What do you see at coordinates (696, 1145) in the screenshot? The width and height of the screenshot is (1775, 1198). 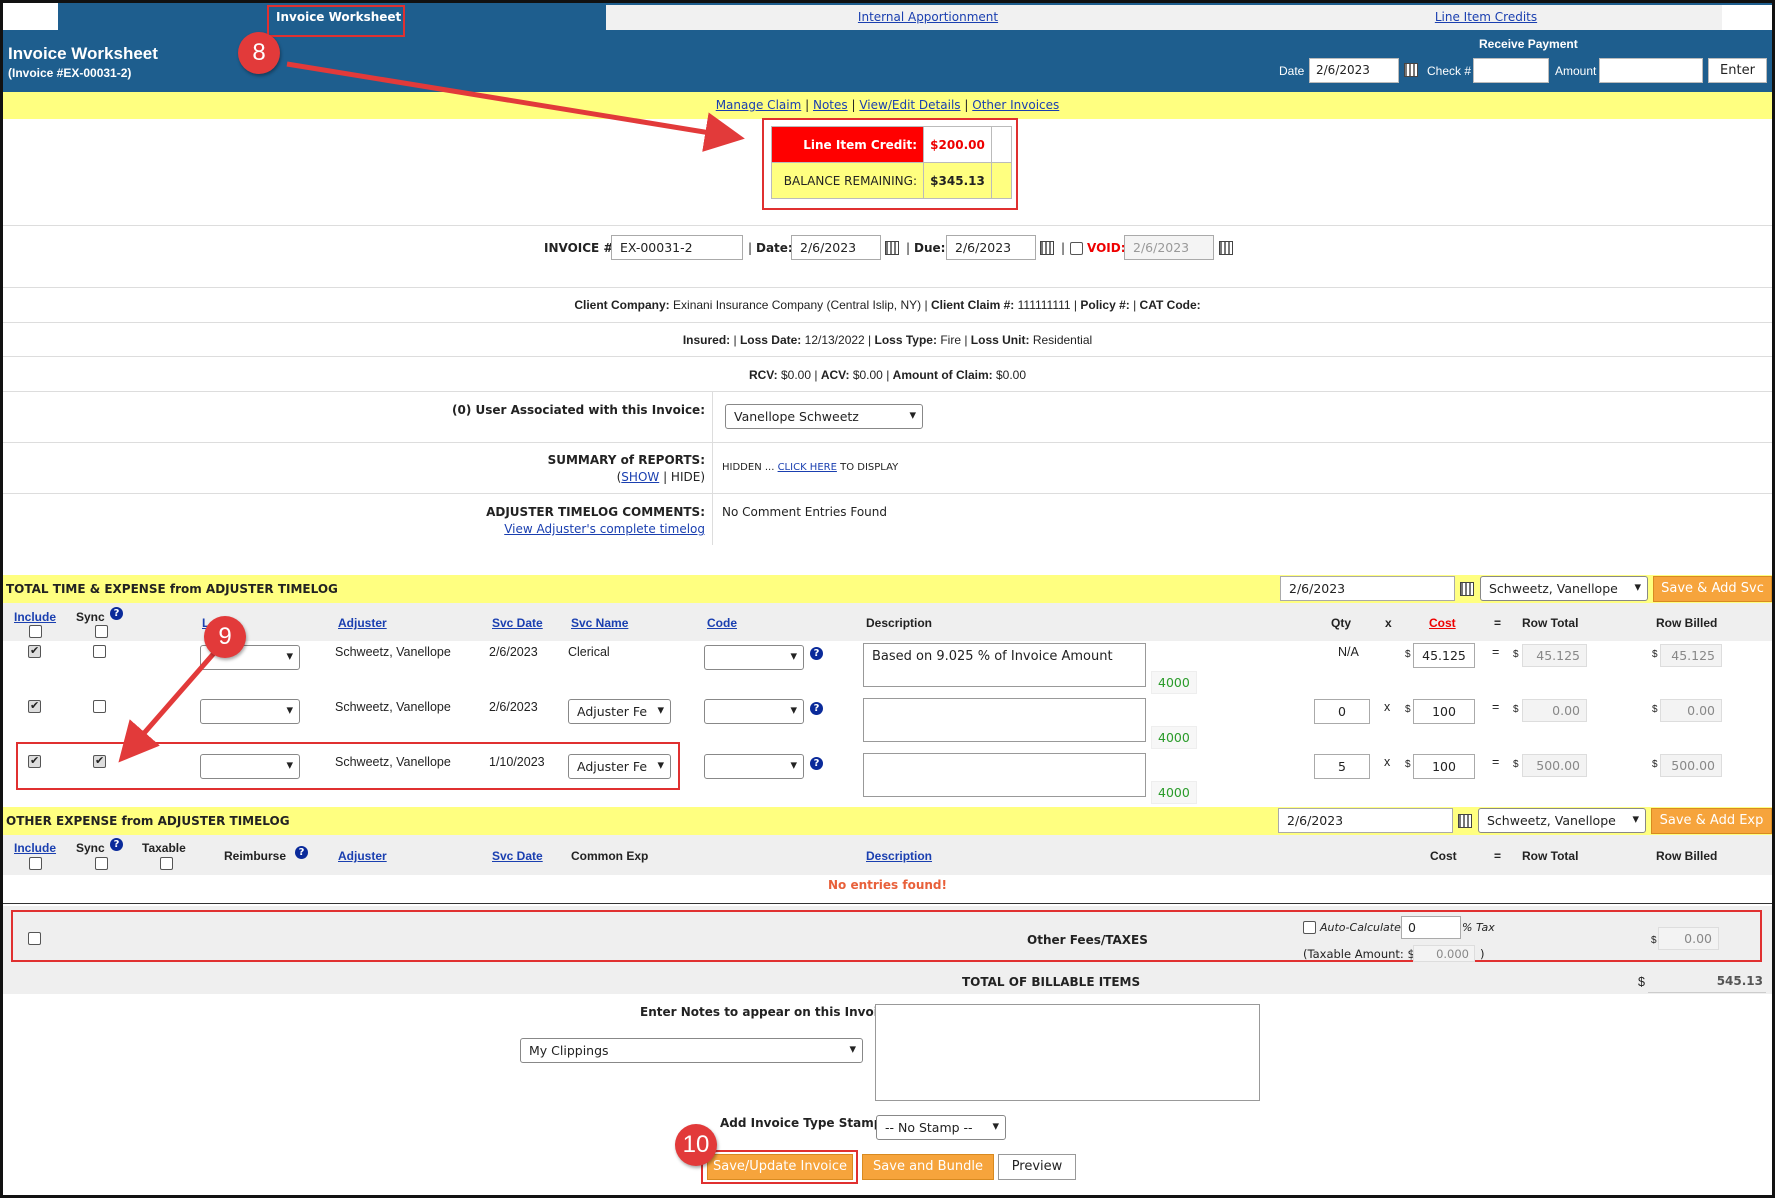 I see `callout-10: 10` at bounding box center [696, 1145].